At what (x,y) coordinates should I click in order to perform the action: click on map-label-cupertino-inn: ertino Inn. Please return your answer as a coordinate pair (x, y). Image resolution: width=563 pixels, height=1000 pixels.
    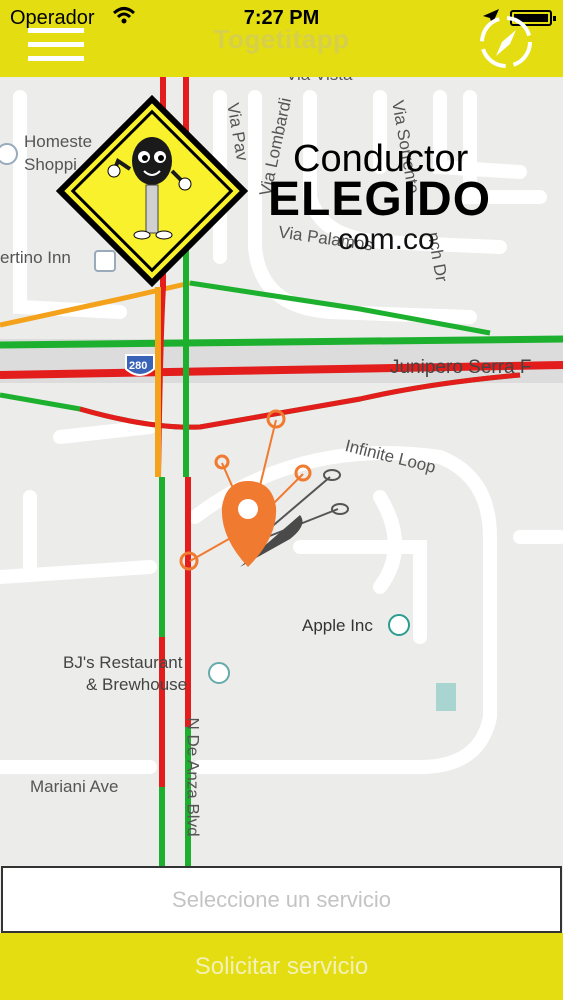
    Looking at the image, I should click on (35, 257).